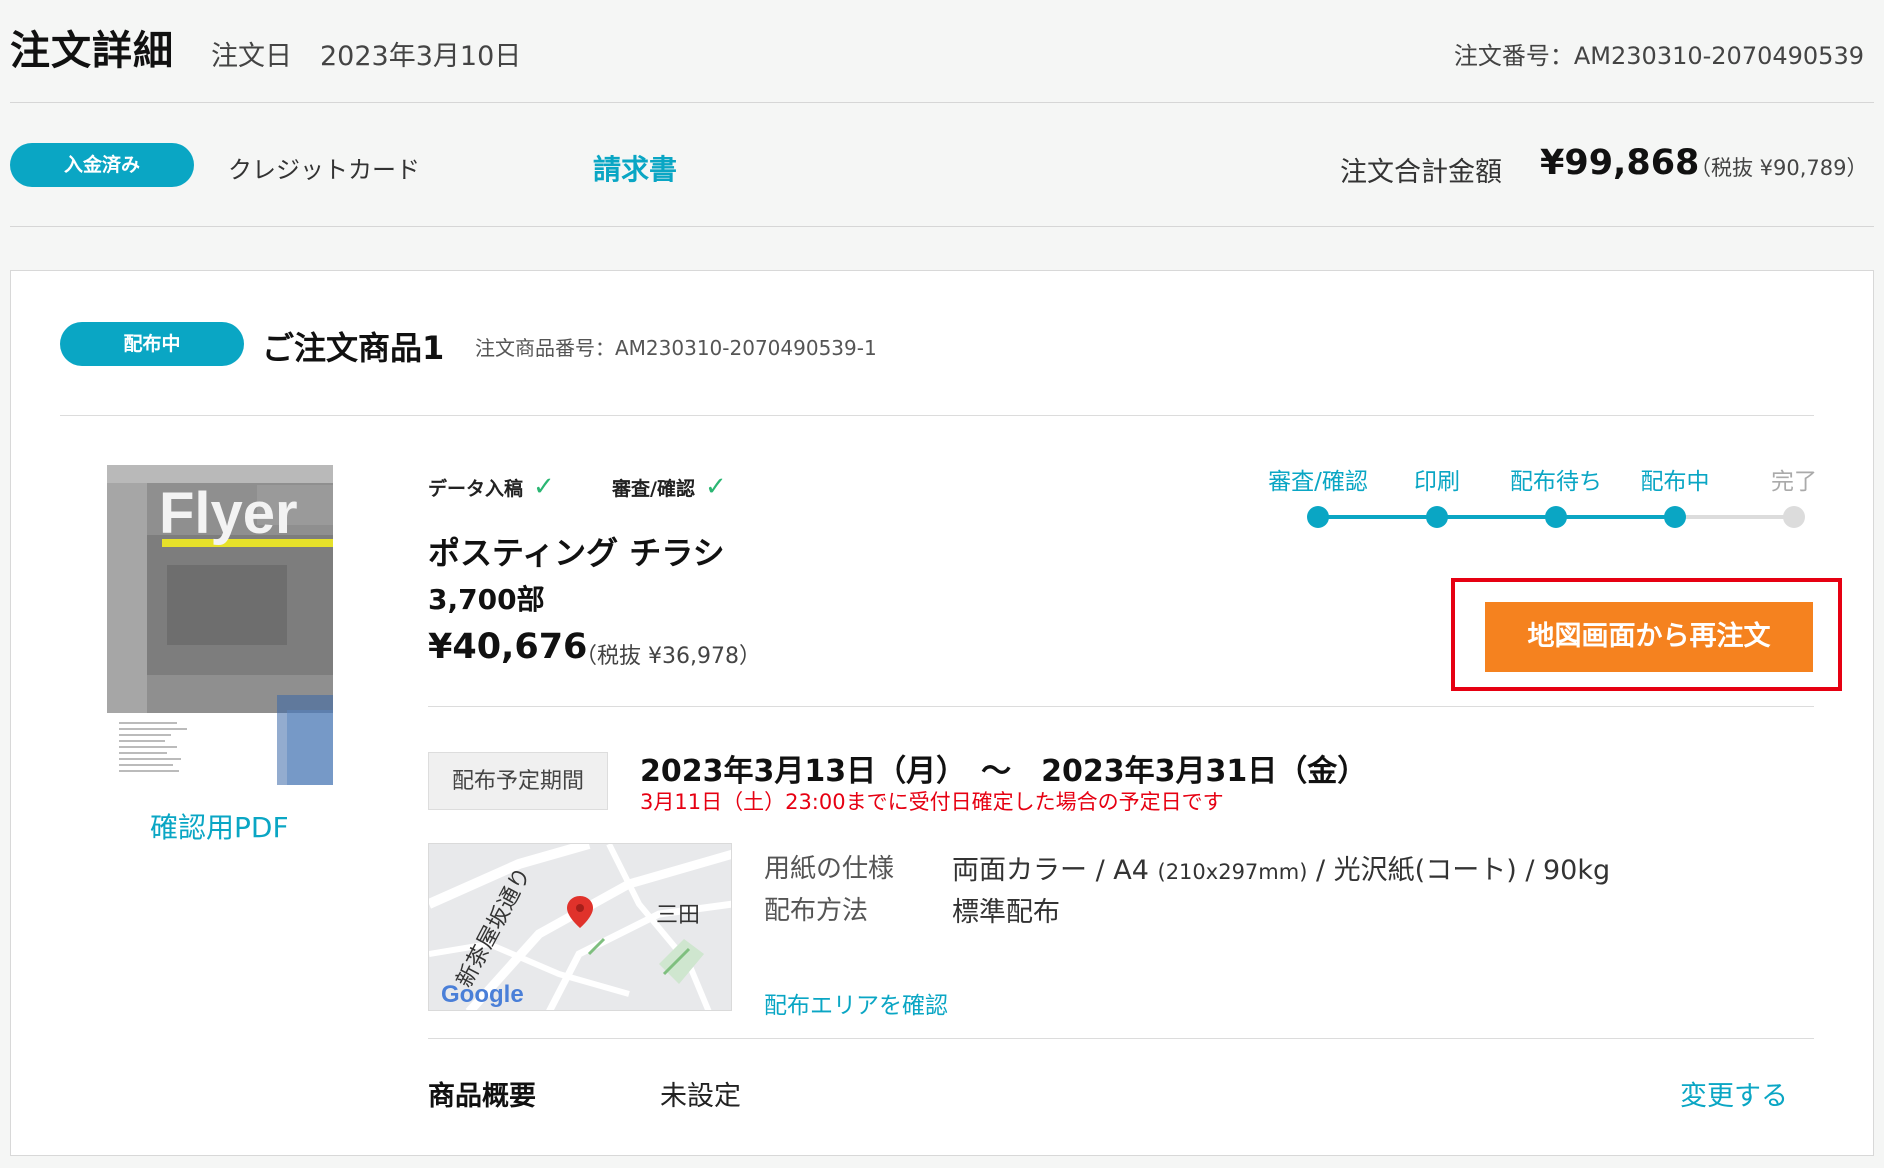  I want to click on paper-spec-text: 両面カラー / A4, so click(1055, 870).